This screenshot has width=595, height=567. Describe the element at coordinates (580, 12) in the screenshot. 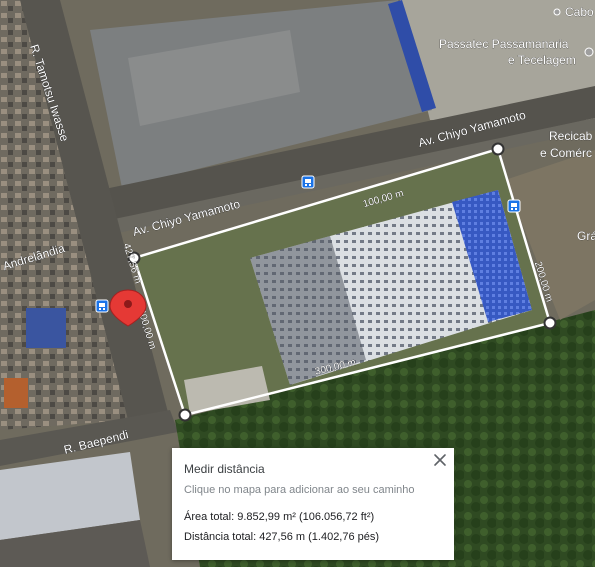

I see `poi-label-cabo: Cabo` at that location.